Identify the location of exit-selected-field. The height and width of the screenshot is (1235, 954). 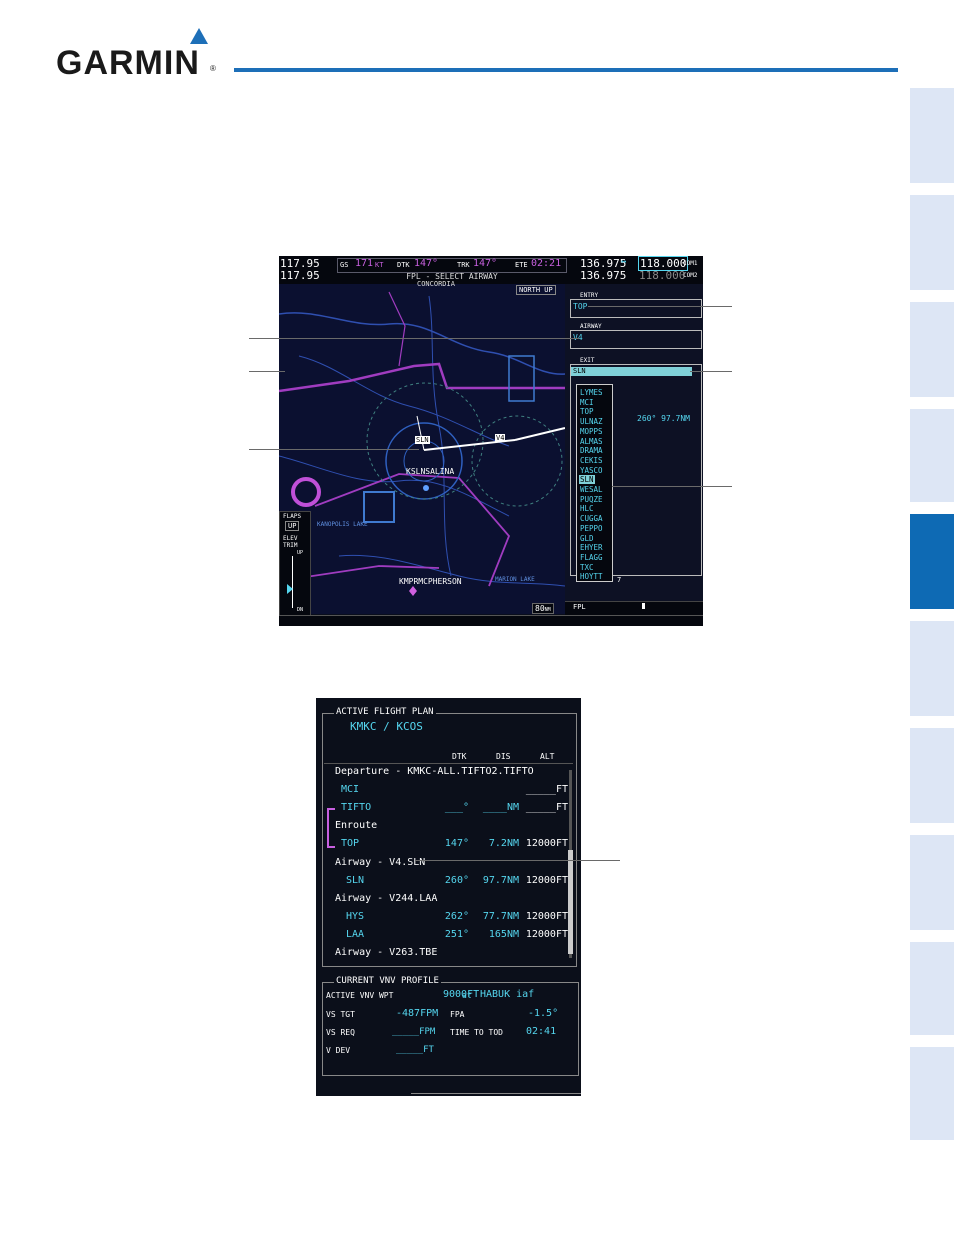
(631, 371).